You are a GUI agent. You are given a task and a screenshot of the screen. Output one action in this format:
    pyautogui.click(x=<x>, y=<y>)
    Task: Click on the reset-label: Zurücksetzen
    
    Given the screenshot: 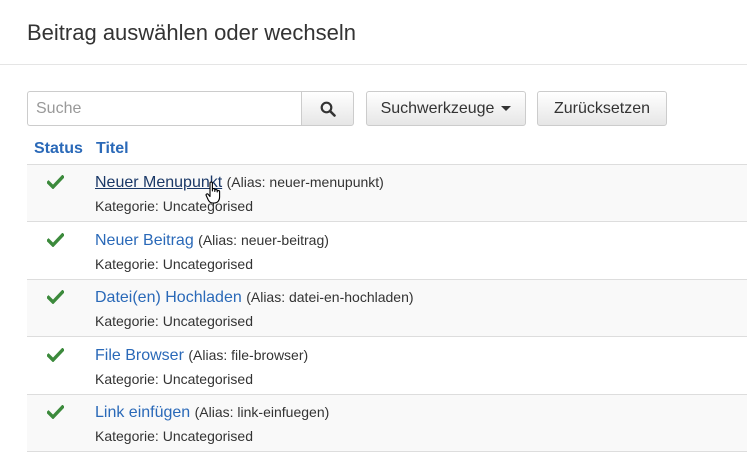 What is the action you would take?
    pyautogui.click(x=602, y=108)
    